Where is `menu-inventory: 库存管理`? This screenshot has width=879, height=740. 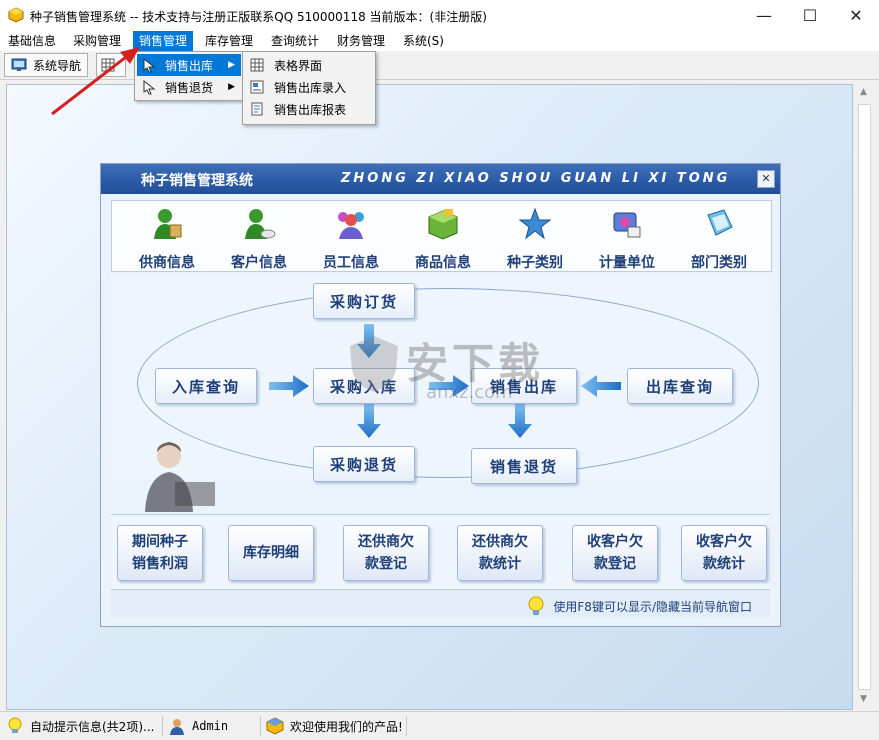 menu-inventory: 库存管理 is located at coordinates (229, 41).